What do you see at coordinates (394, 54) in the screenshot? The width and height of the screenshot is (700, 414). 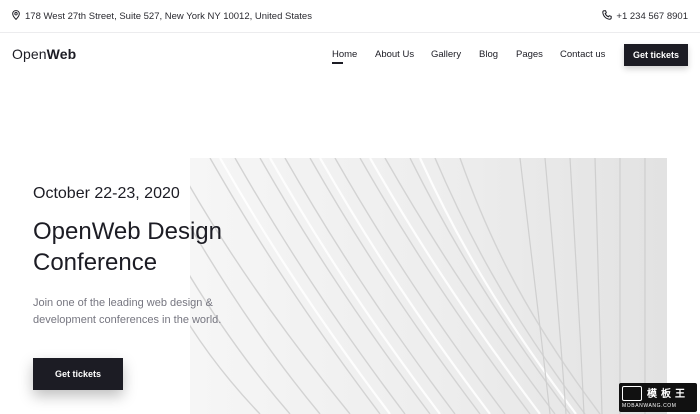 I see `nav-about-us: About Us` at bounding box center [394, 54].